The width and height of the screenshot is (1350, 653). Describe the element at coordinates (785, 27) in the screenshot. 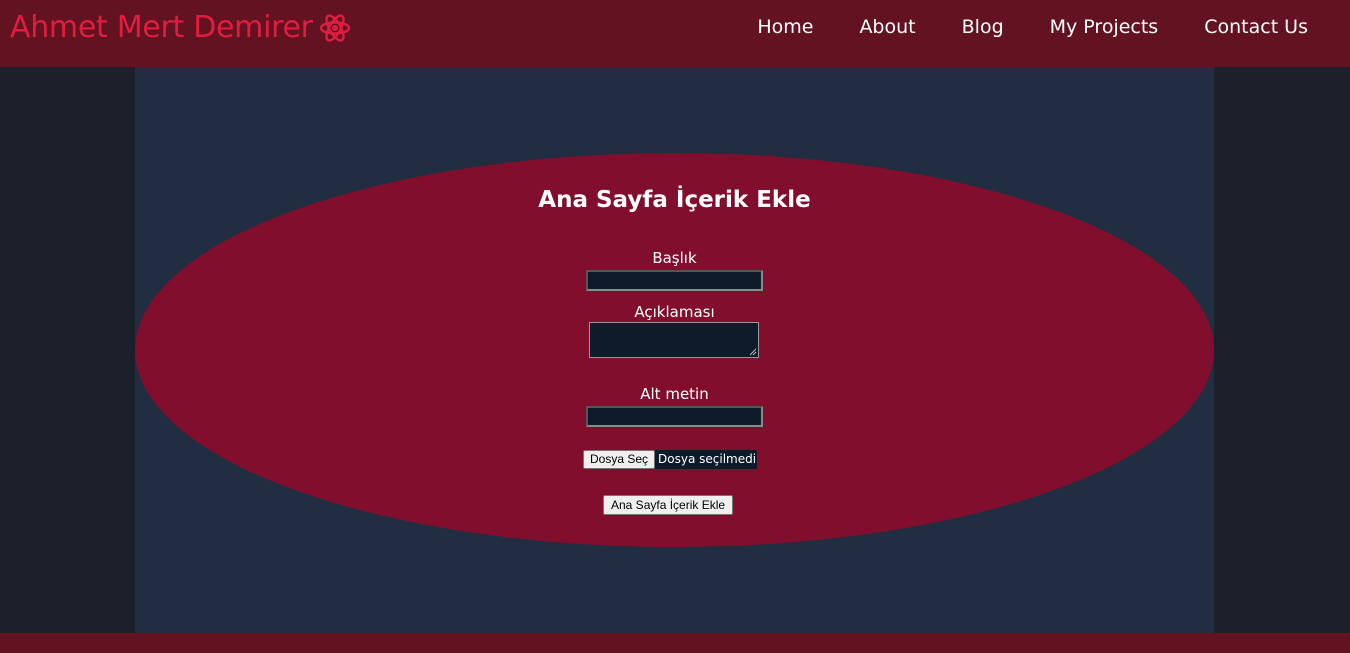

I see `nav-home-link: Home` at that location.